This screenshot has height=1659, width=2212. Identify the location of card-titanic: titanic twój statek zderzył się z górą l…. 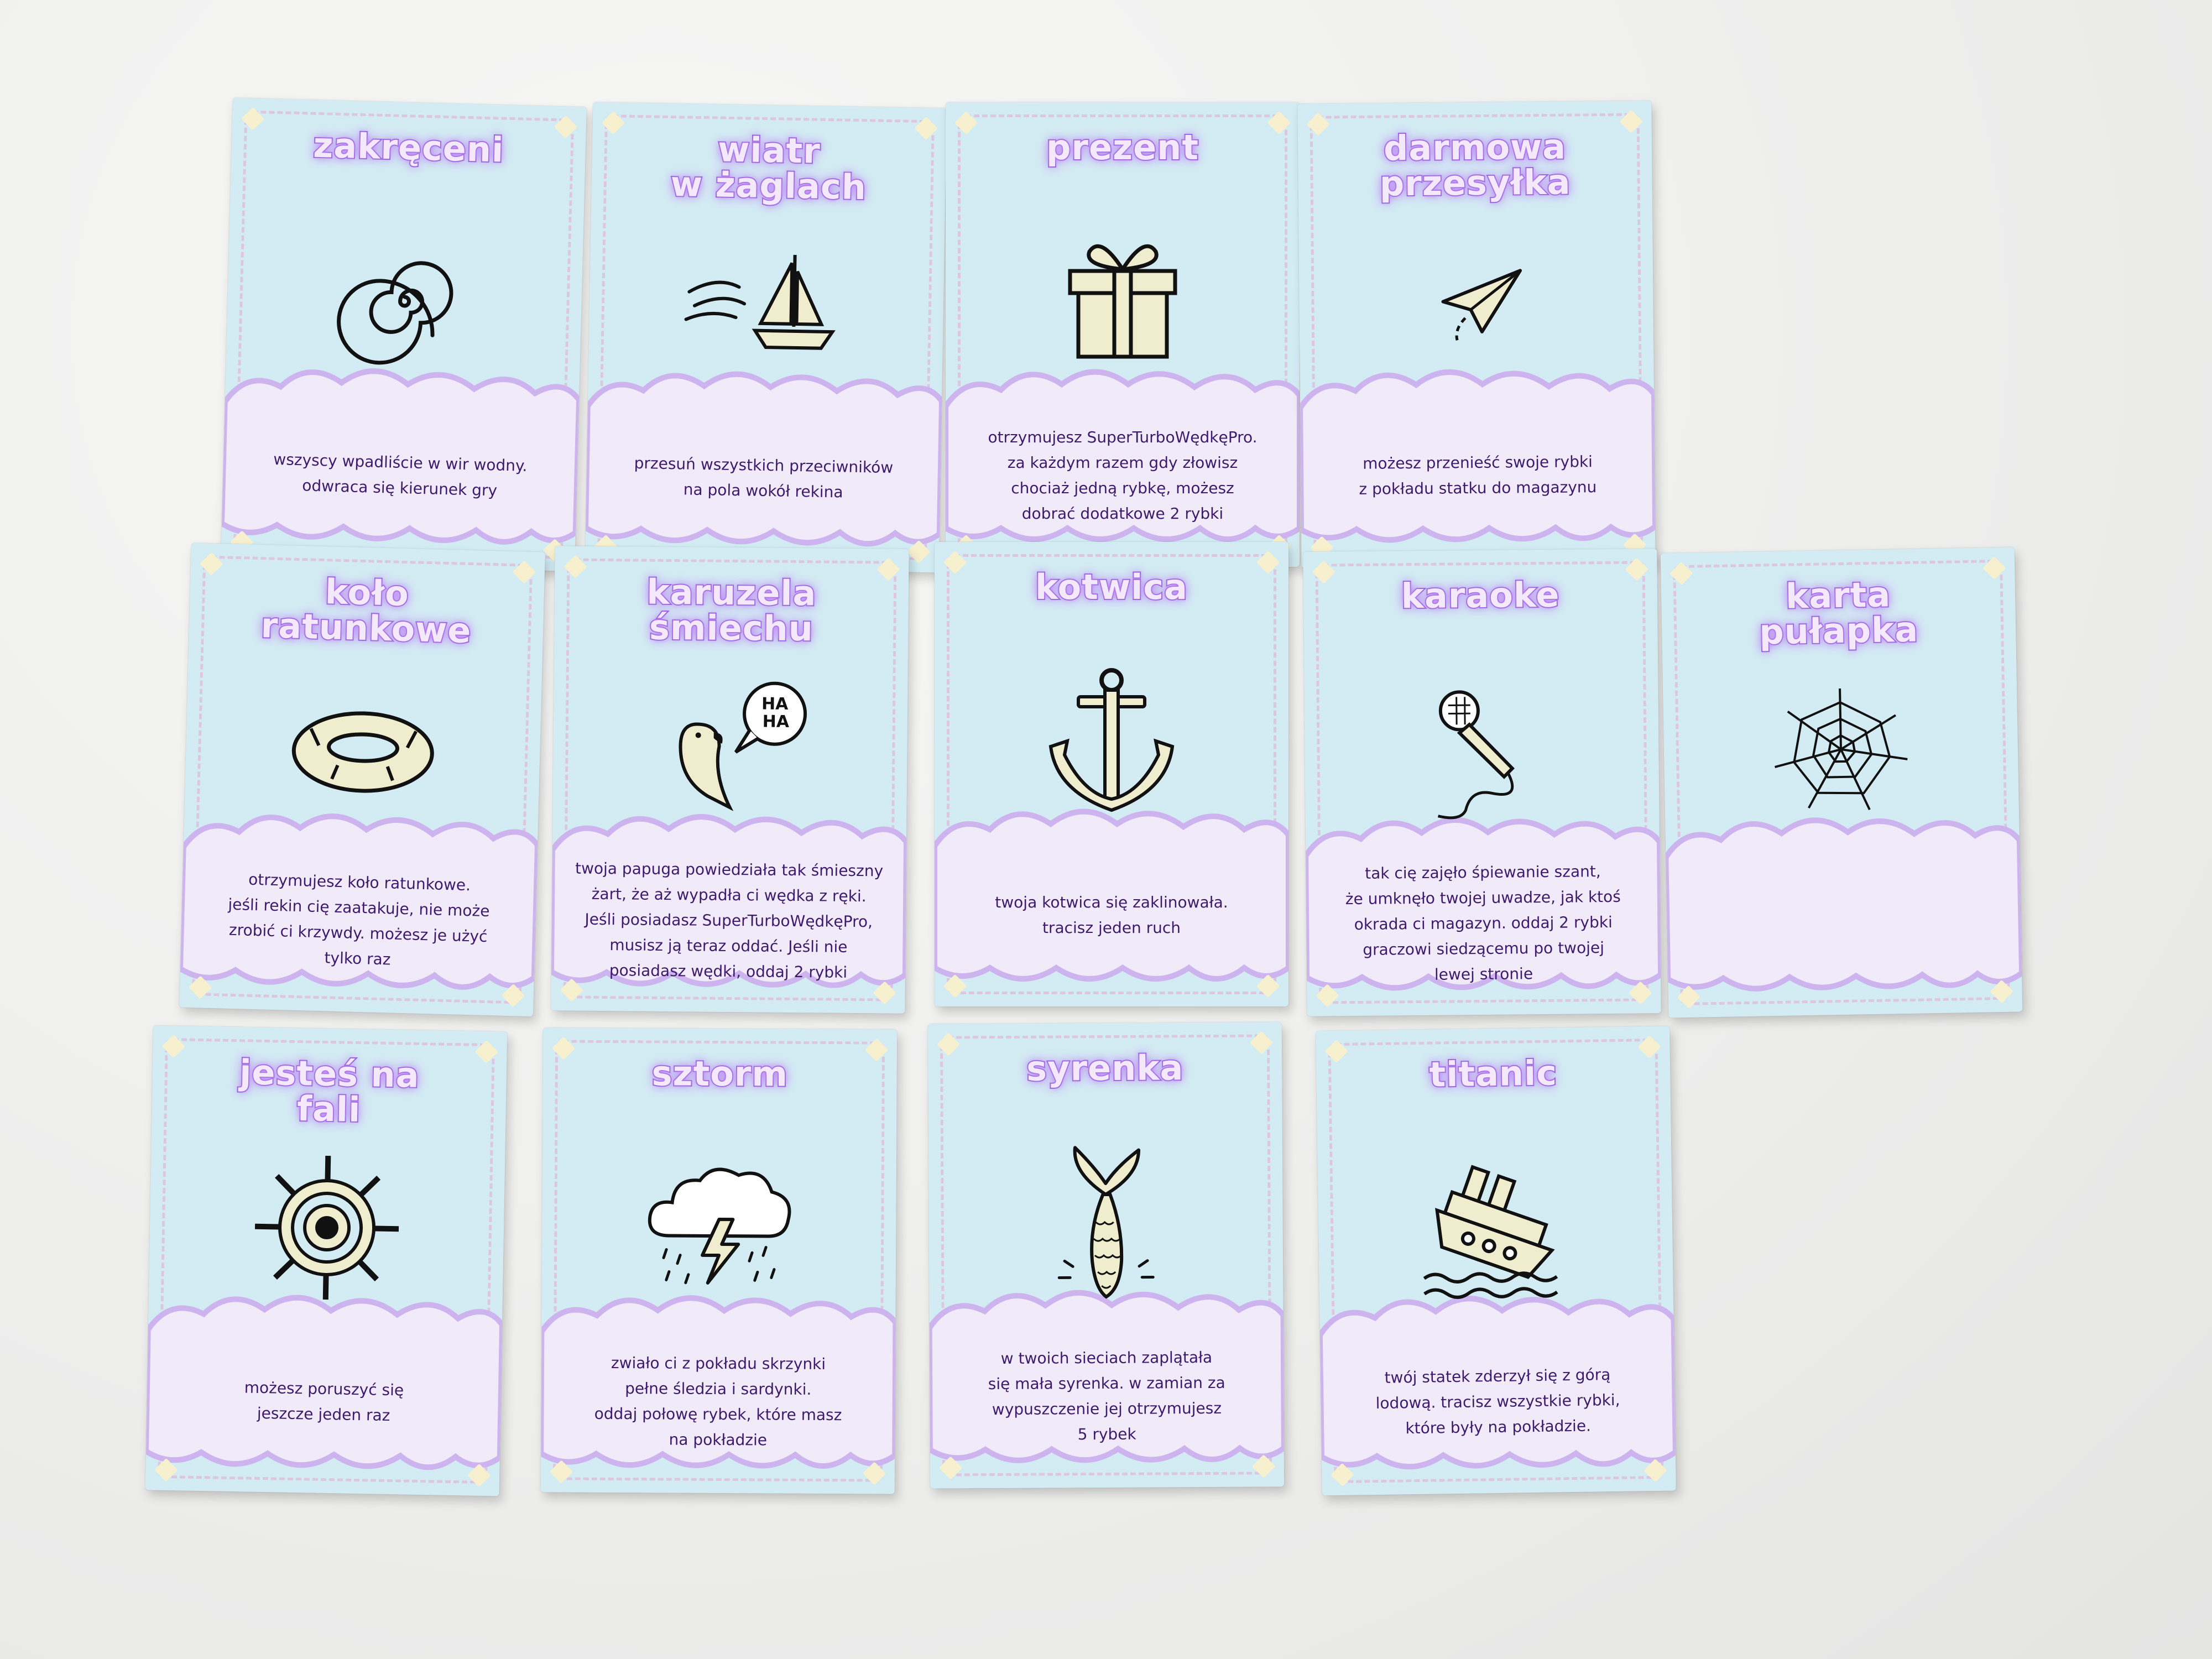
(1496, 1261).